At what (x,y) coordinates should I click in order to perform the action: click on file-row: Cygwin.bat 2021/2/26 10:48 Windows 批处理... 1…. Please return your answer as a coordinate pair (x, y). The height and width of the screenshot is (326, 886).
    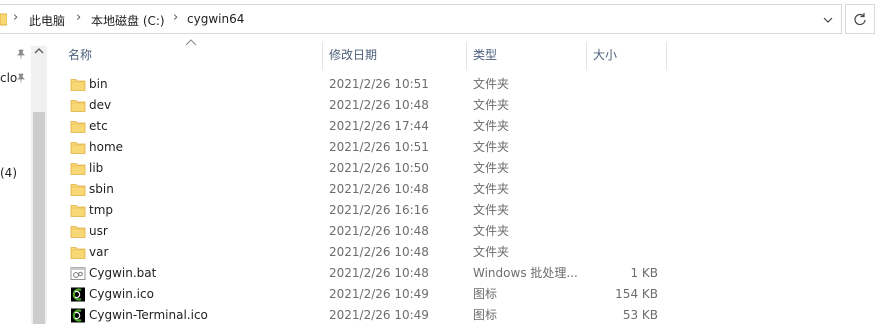
    Looking at the image, I should click on (372, 273).